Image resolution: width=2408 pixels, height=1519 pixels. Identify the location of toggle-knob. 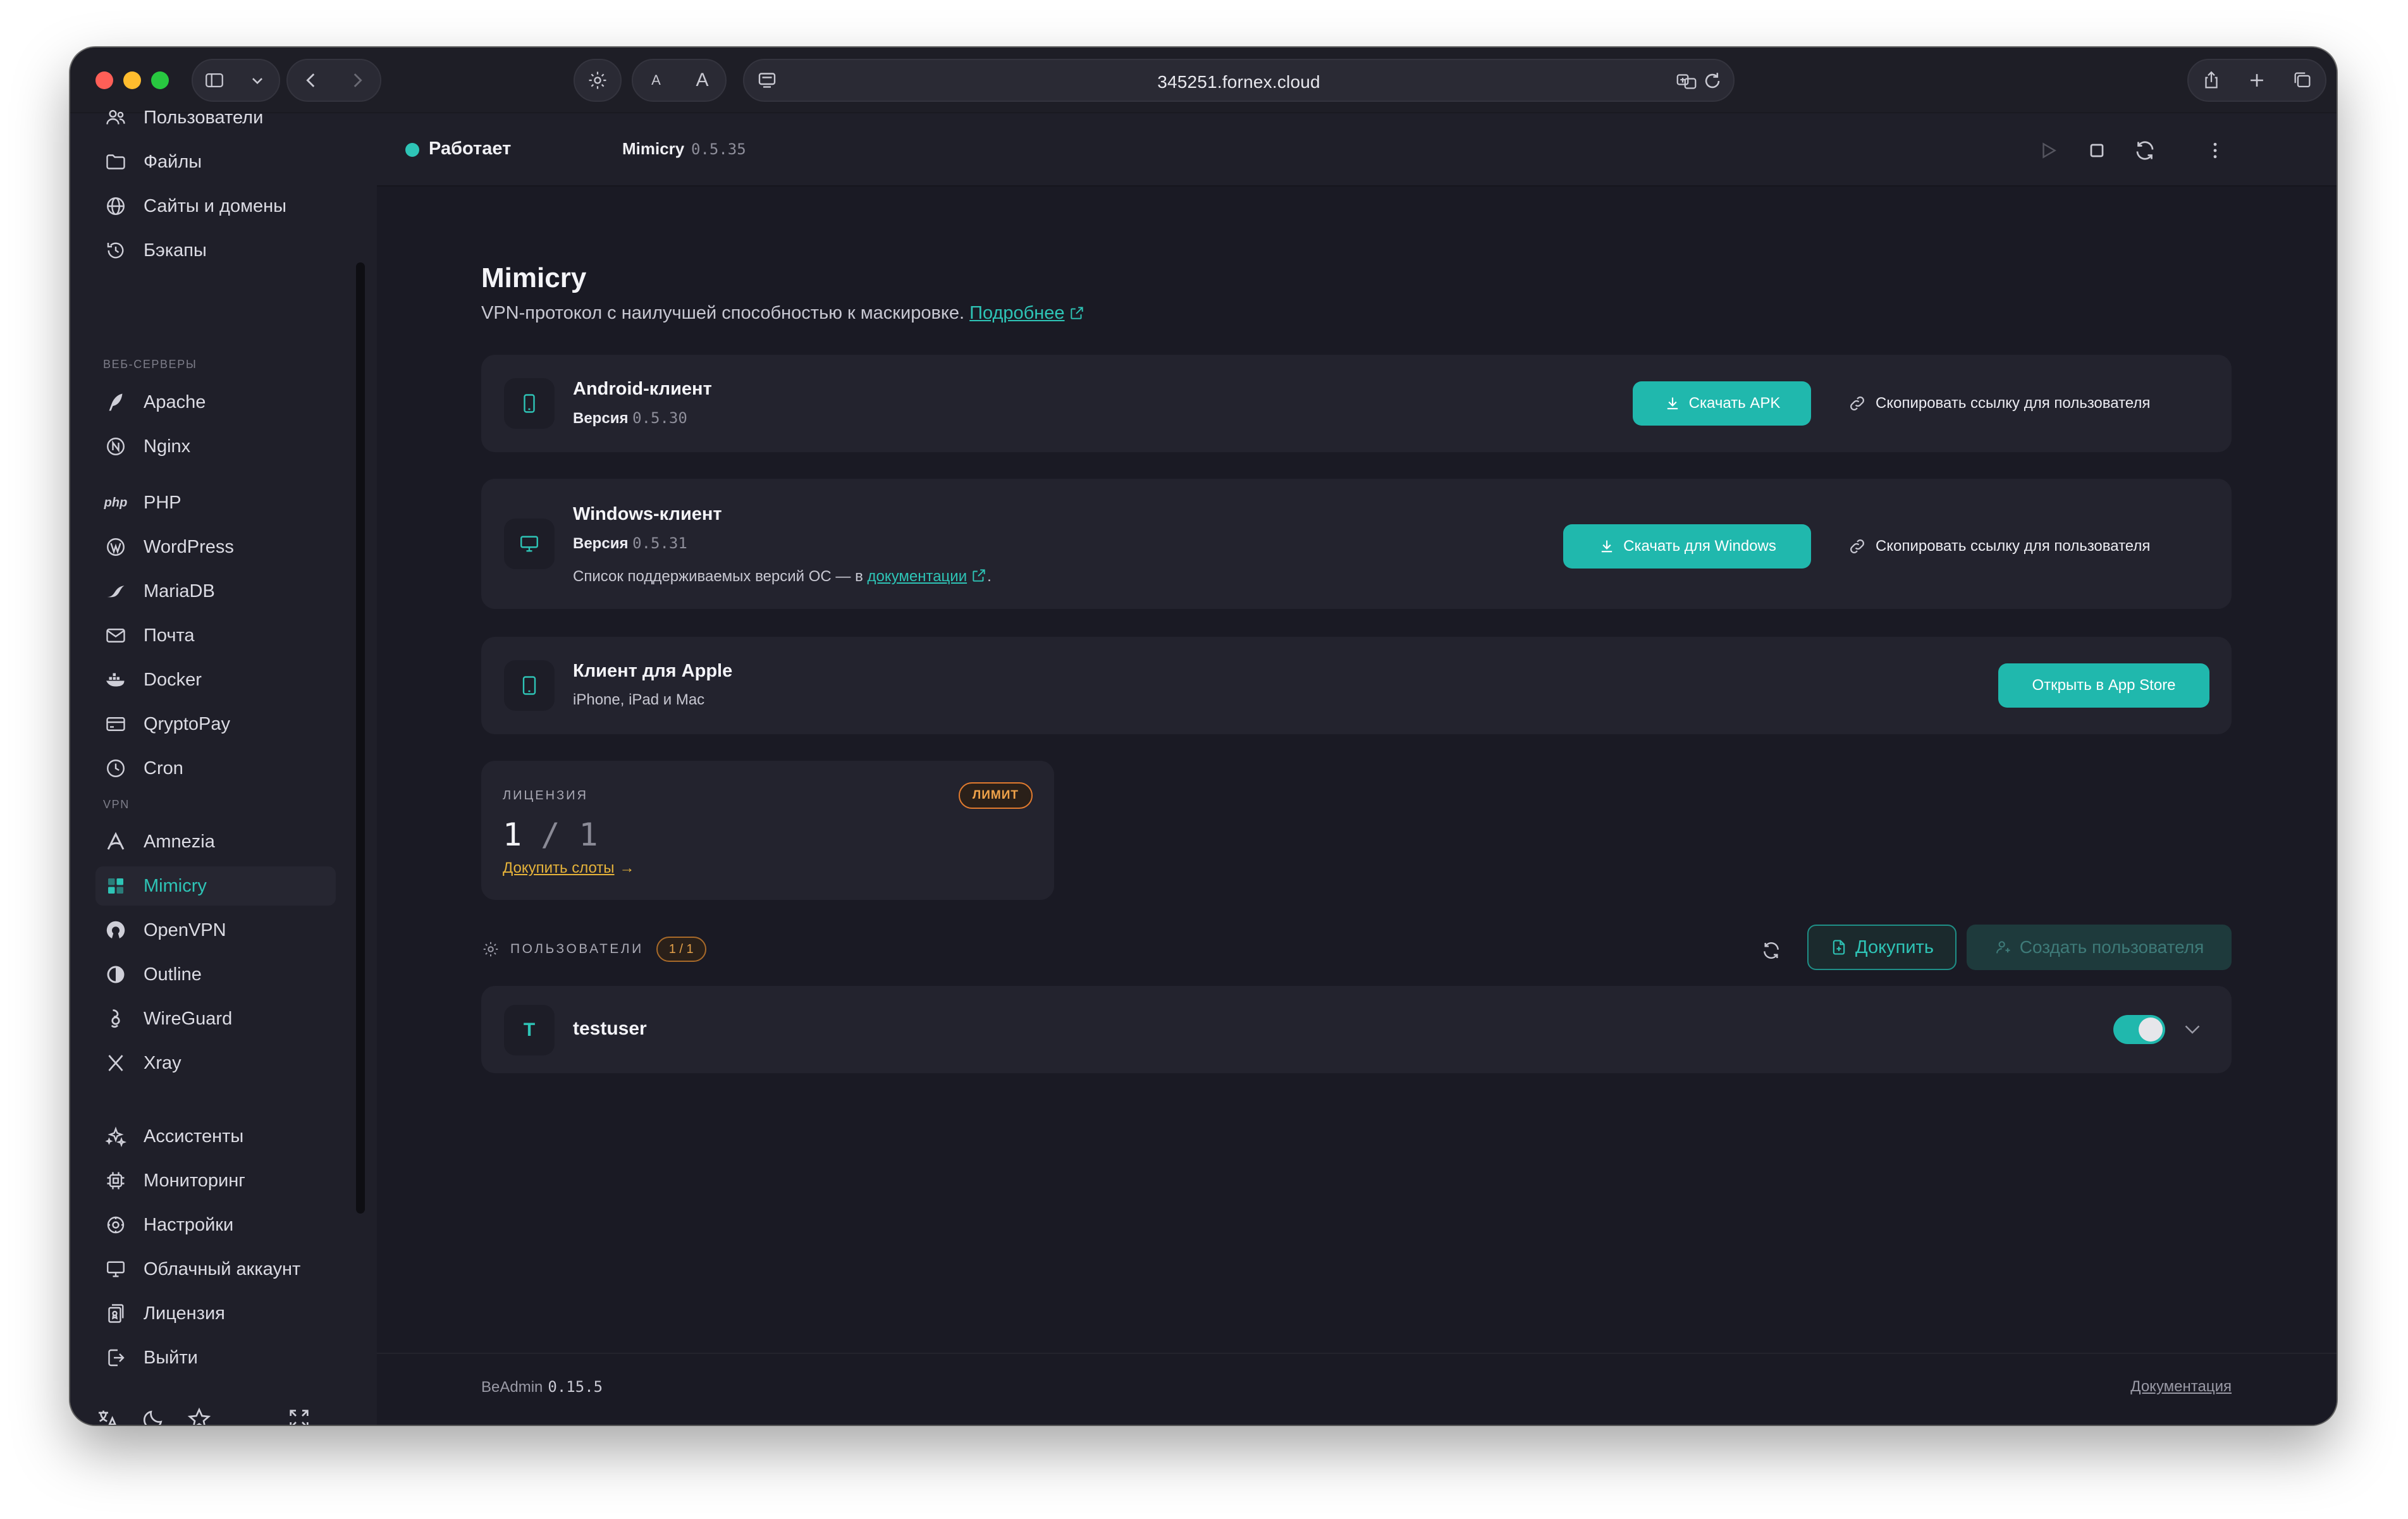
(2151, 1030).